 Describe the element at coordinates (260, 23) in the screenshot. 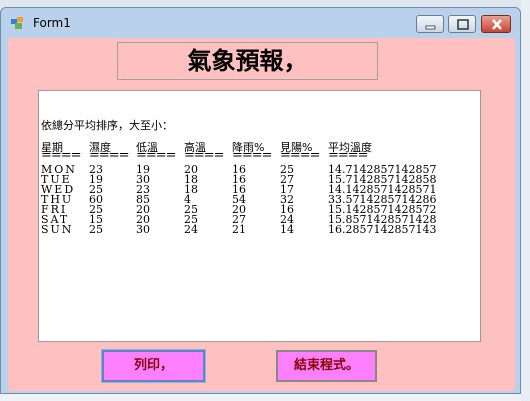

I see `title-bar: Form1` at that location.